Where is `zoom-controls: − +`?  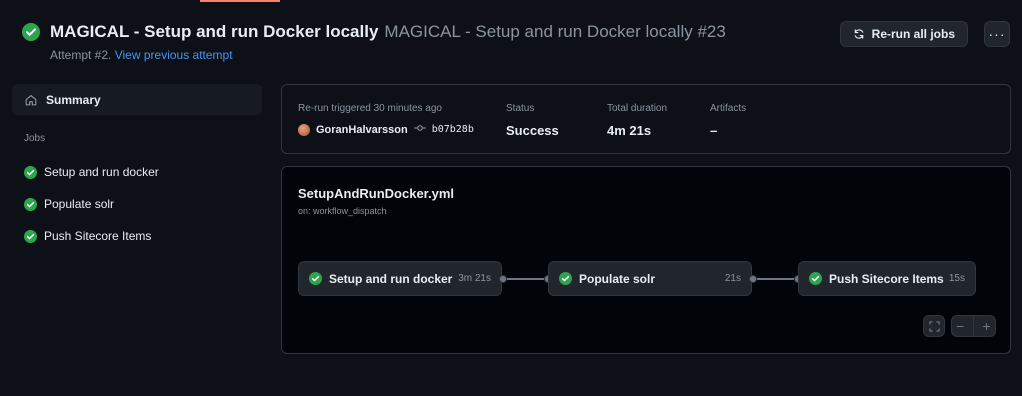 zoom-controls: − + is located at coordinates (973, 326).